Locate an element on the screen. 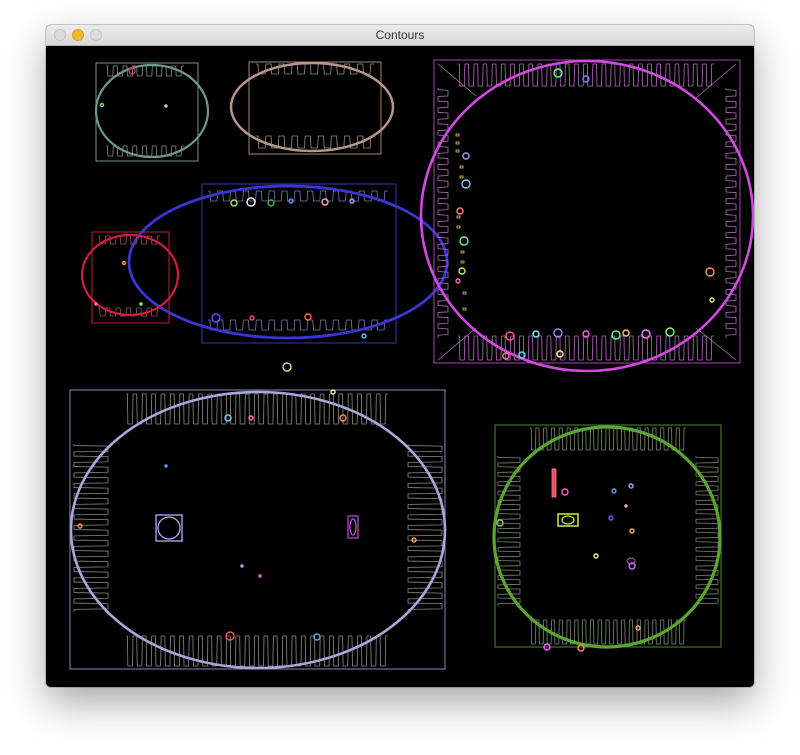 This screenshot has height=755, width=800. top-middle-chip is located at coordinates (312, 108).